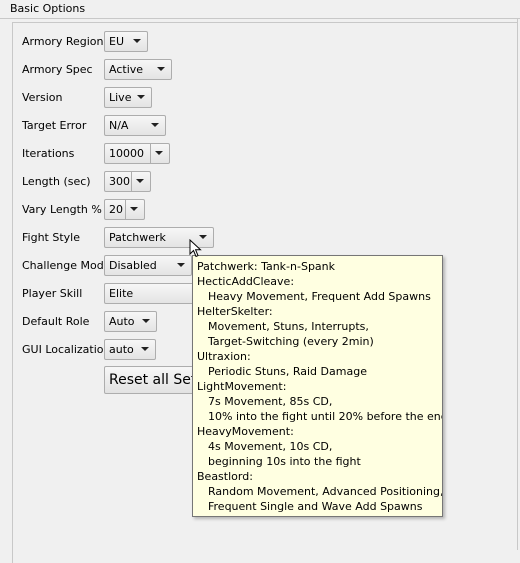  I want to click on default-role-combo: Auto, so click(130, 321).